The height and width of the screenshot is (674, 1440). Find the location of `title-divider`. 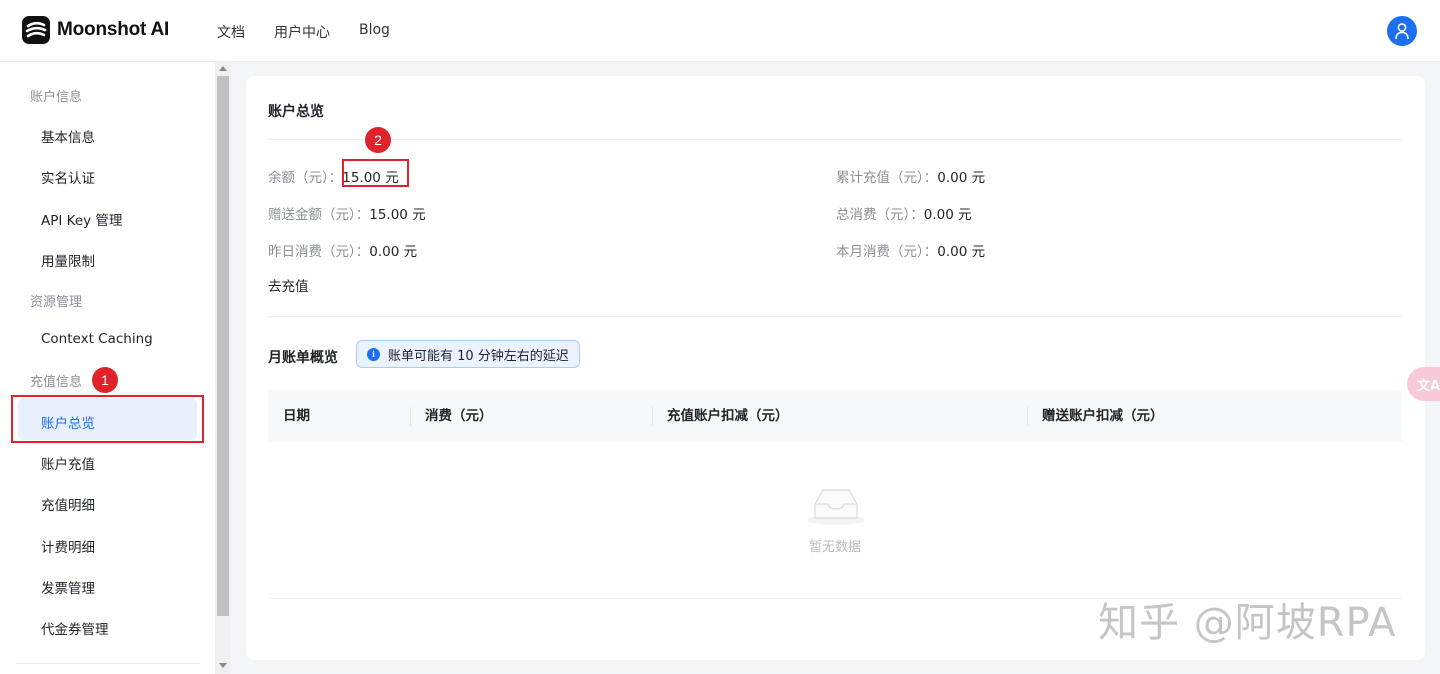

title-divider is located at coordinates (835, 139).